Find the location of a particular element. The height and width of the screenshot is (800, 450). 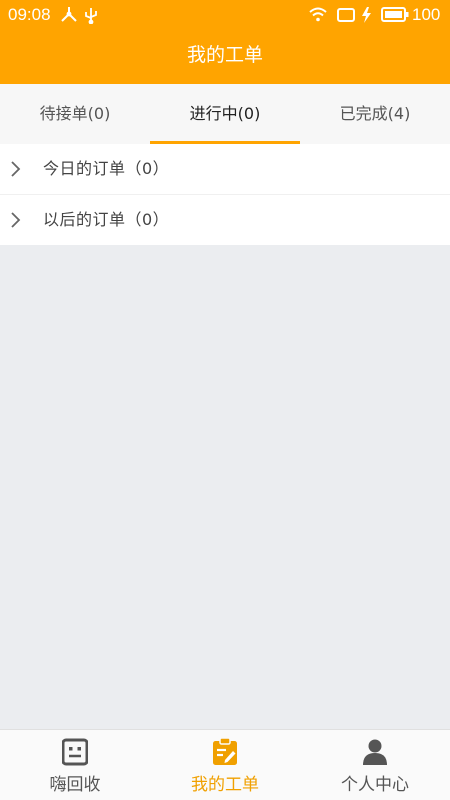

clipboard-edit-icon is located at coordinates (225, 751).